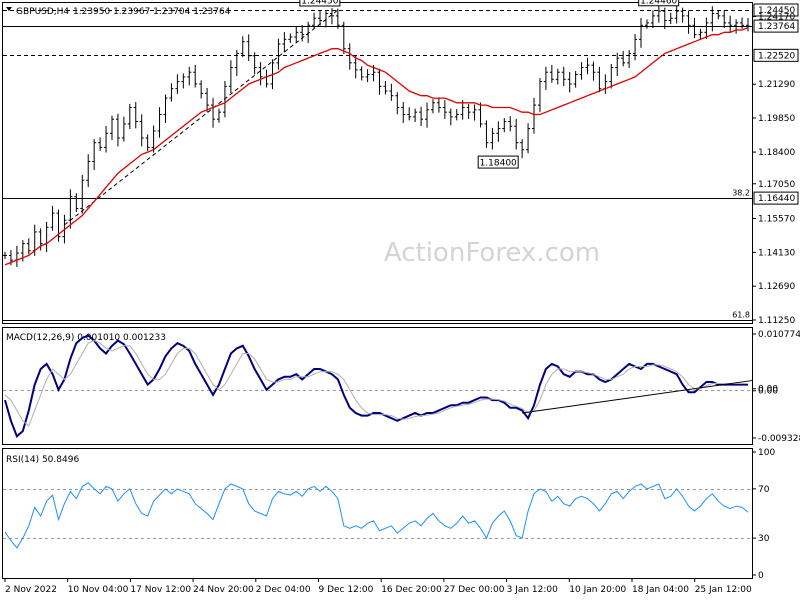 The height and width of the screenshot is (600, 800). I want to click on rsi-y-tick-label: 100, so click(766, 453).